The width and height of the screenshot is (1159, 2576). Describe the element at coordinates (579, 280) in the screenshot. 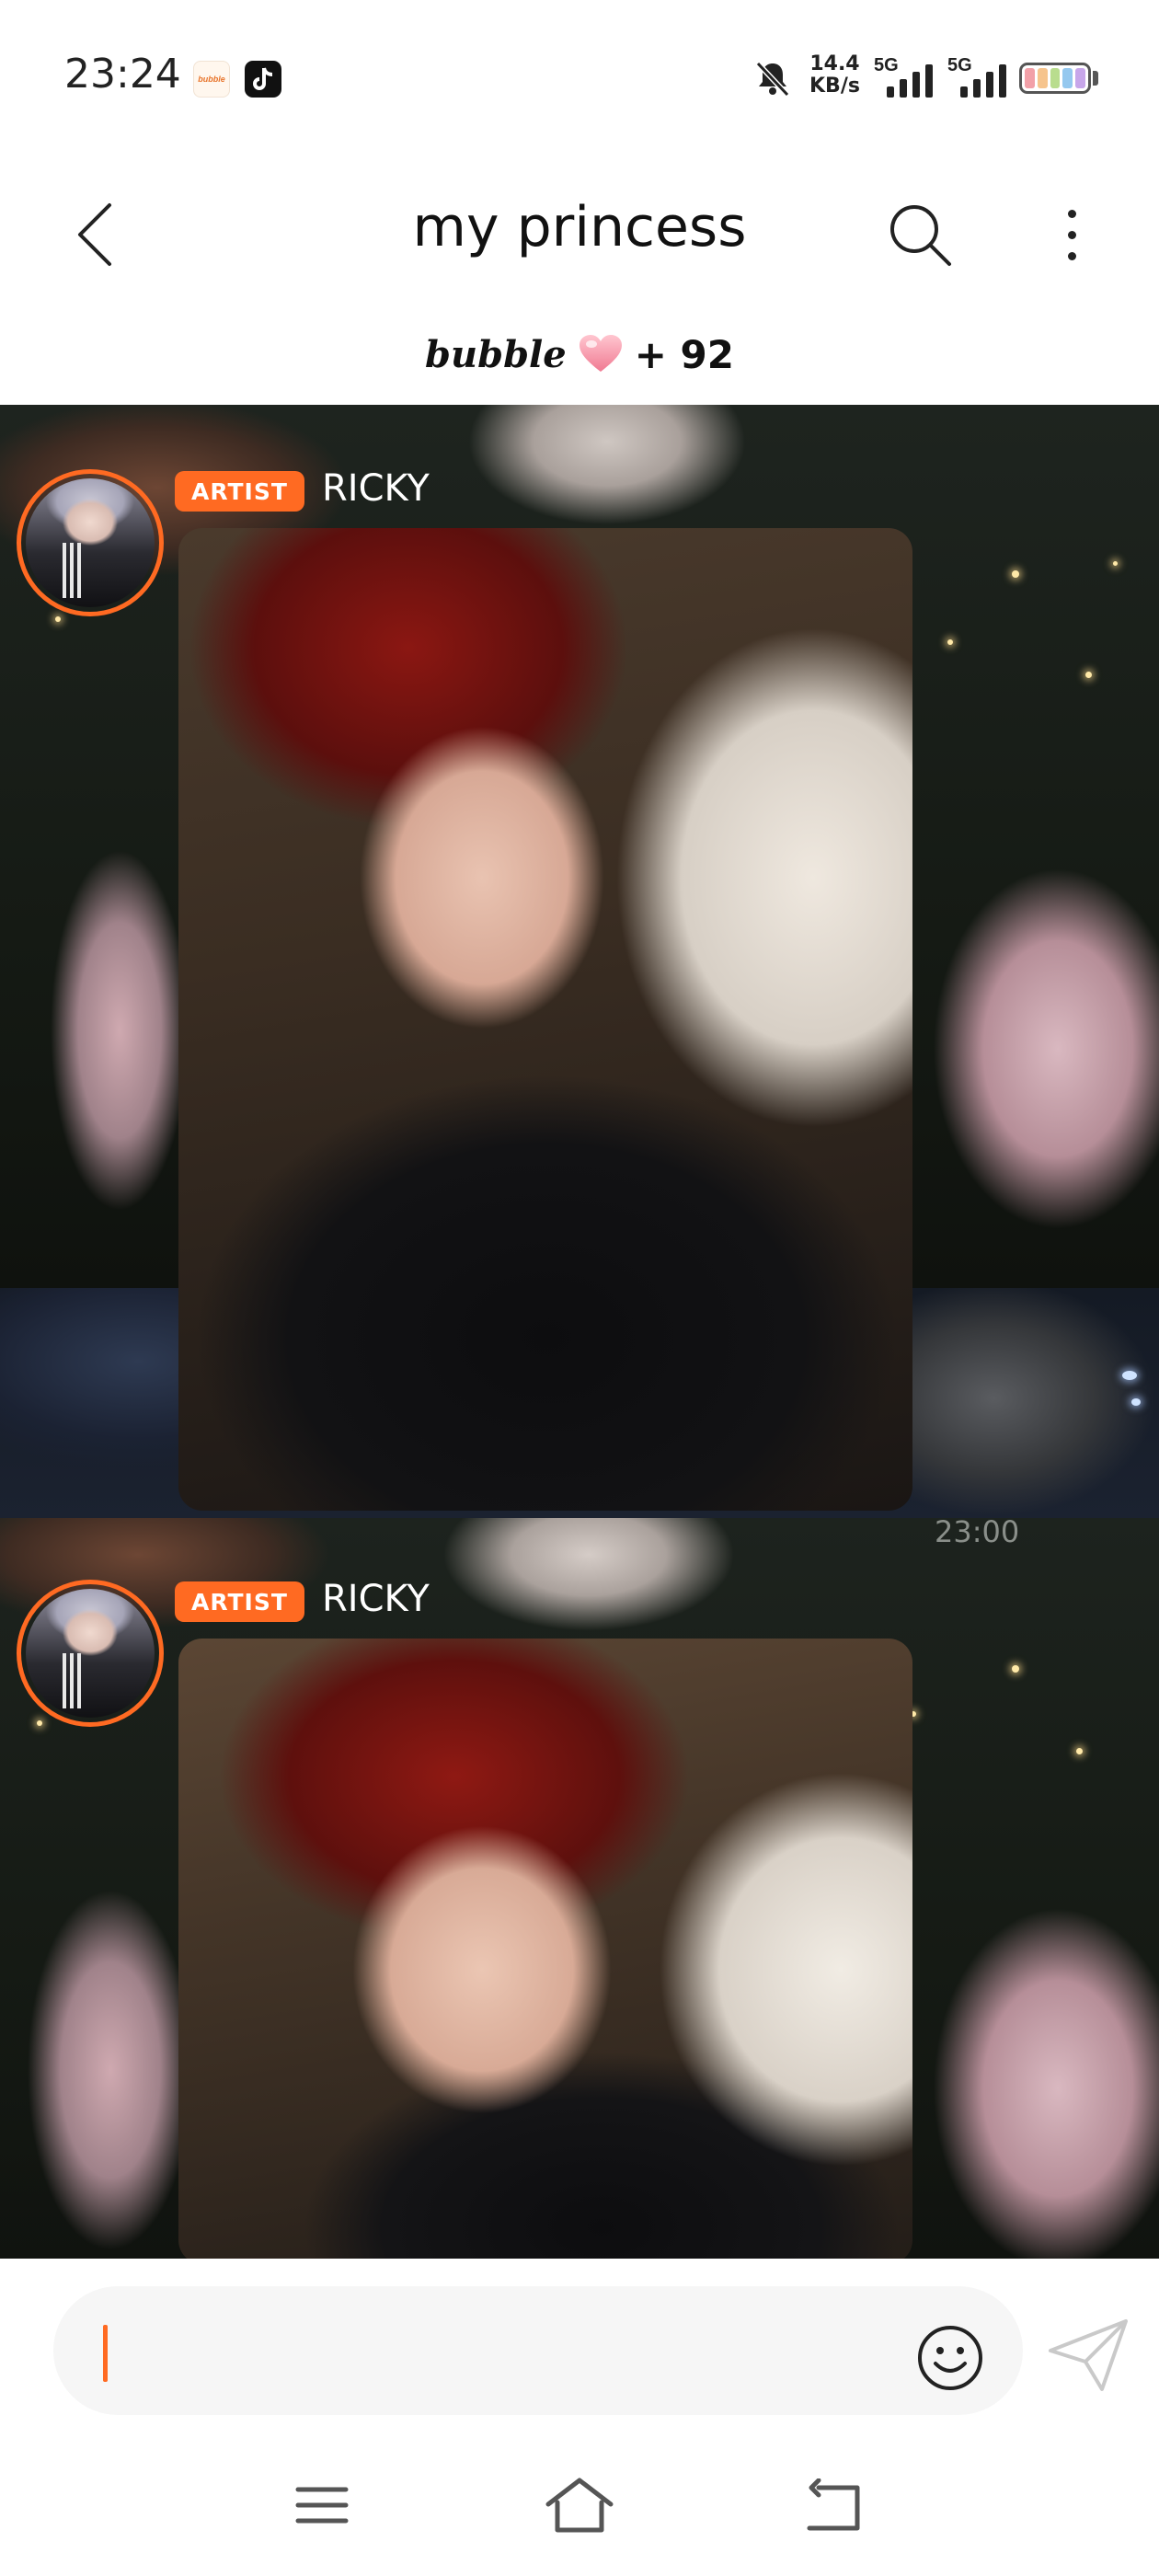

I see `chat-header: my princess bubble + 92` at that location.